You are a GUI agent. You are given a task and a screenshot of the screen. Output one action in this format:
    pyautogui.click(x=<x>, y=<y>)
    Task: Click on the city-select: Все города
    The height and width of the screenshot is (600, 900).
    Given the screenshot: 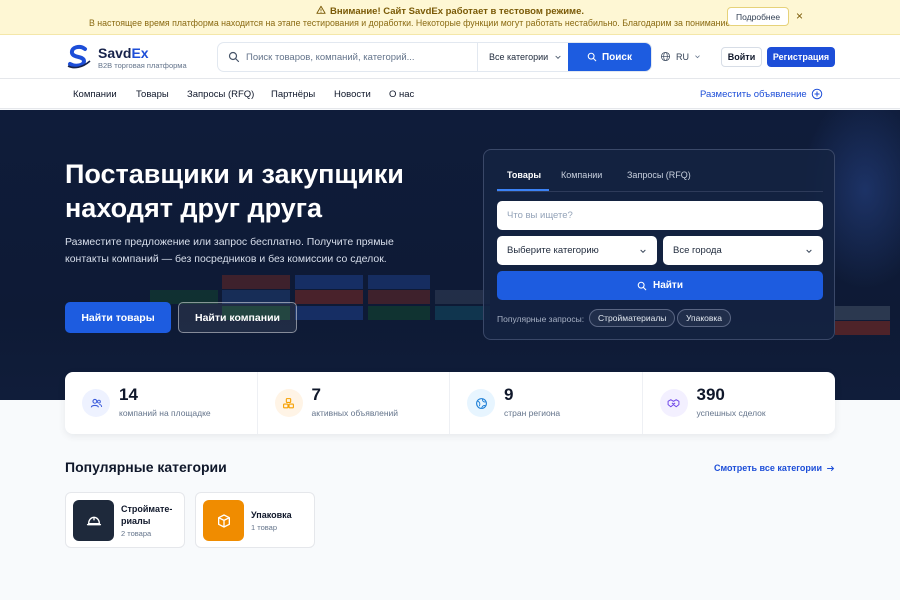 What is the action you would take?
    pyautogui.click(x=743, y=250)
    